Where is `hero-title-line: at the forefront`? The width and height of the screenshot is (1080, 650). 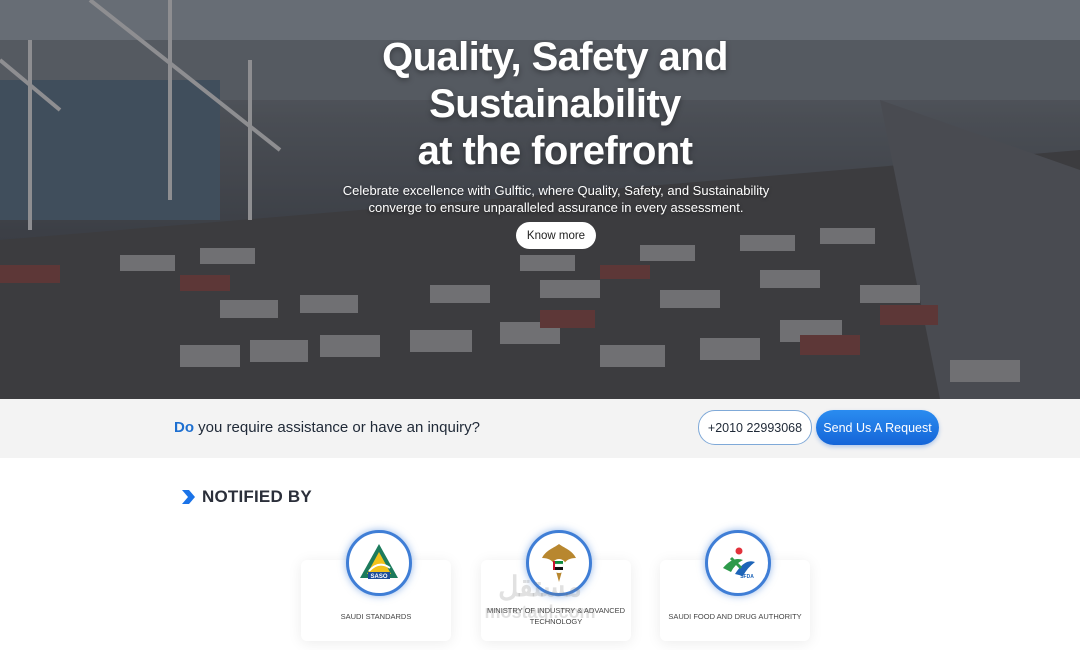
hero-title-line: at the forefront is located at coordinates (555, 151).